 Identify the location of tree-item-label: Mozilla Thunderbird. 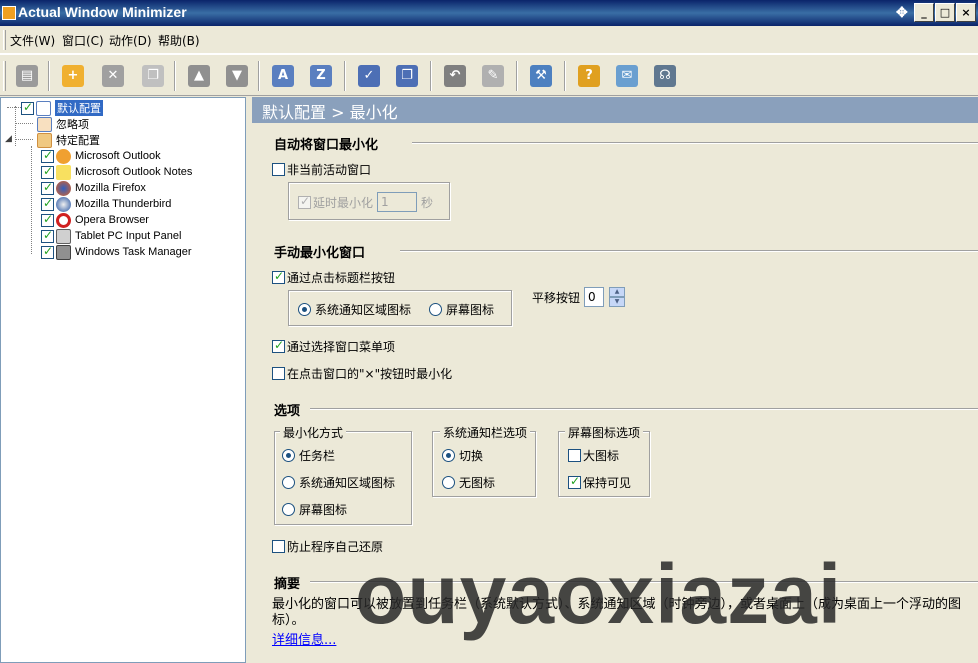
(123, 204).